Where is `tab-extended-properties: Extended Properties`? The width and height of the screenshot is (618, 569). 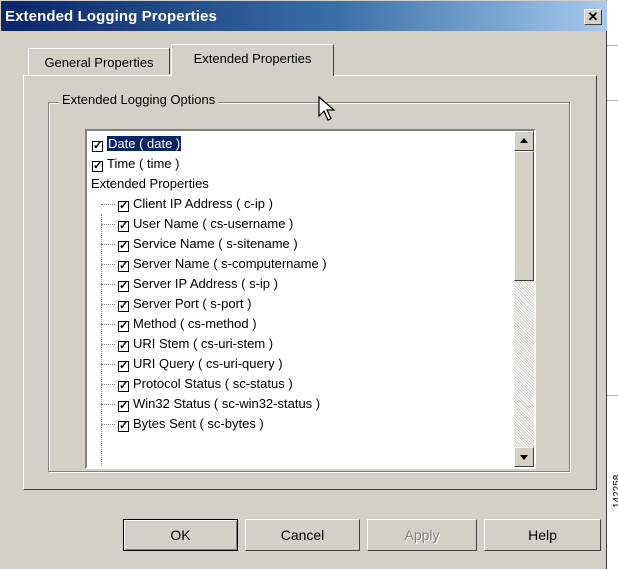
tab-extended-properties: Extended Properties is located at coordinates (252, 60).